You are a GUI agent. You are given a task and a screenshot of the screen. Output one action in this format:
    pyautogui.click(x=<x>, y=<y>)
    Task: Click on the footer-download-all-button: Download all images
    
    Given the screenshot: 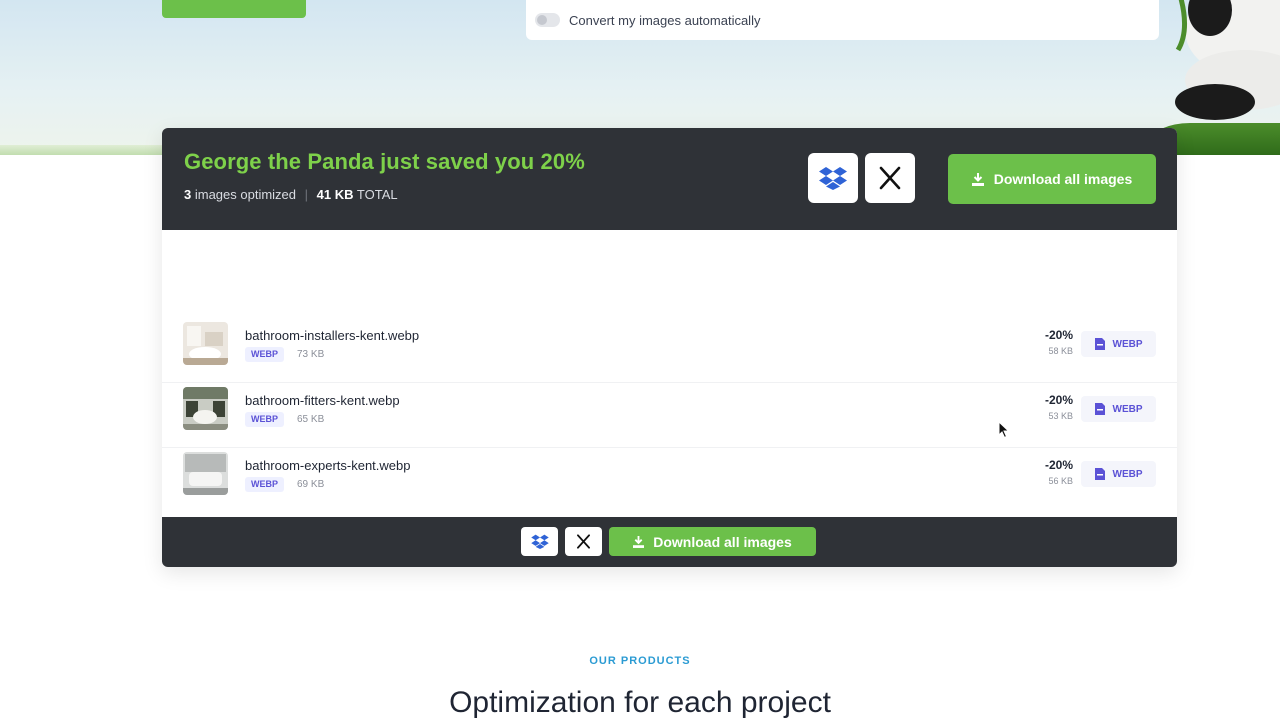 What is the action you would take?
    pyautogui.click(x=712, y=541)
    